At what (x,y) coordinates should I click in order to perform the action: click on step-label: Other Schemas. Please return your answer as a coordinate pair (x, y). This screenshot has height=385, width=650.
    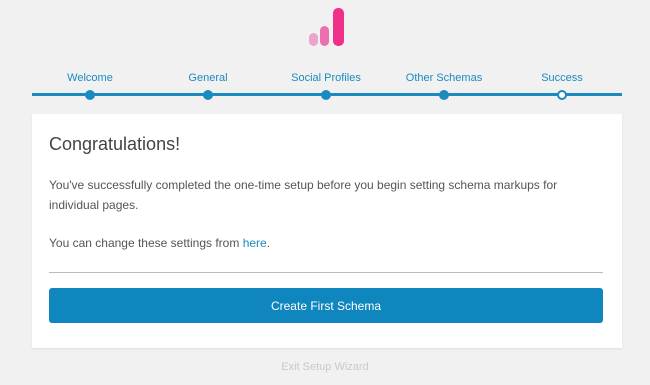
    Looking at the image, I should click on (444, 78).